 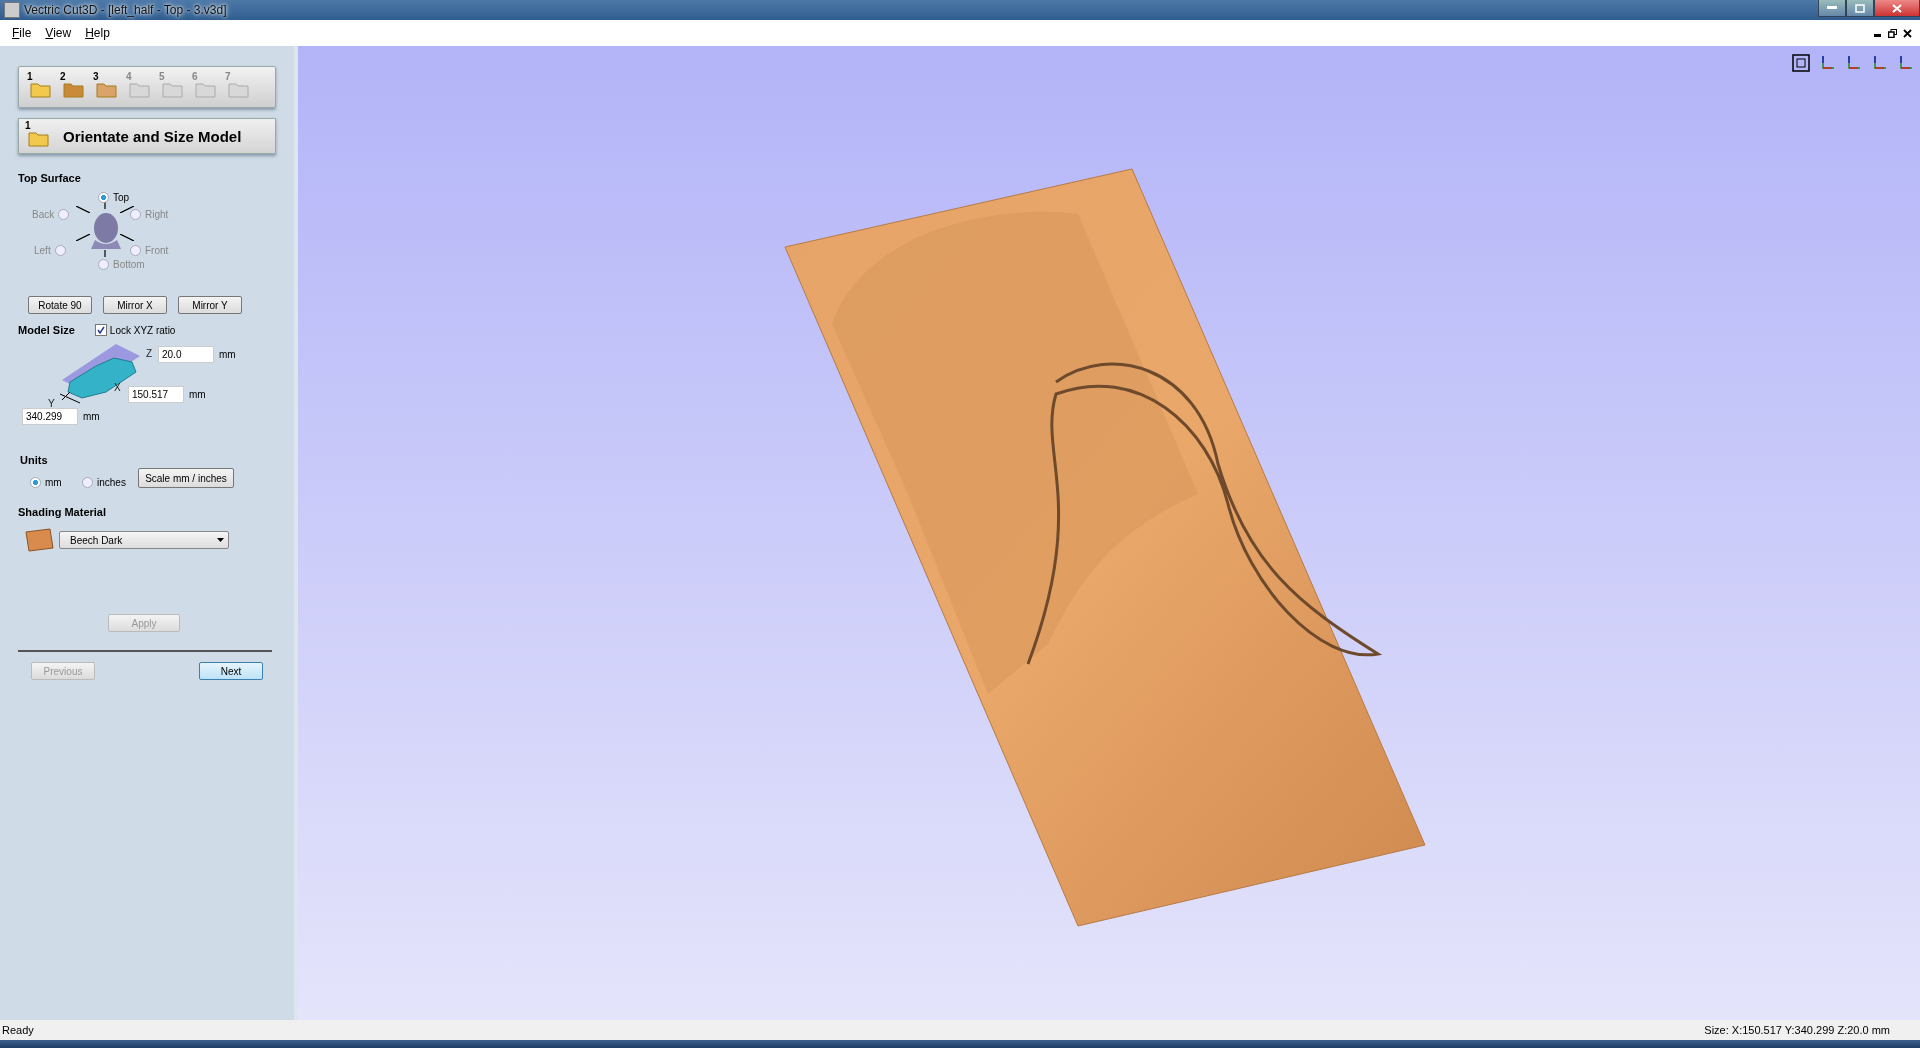 What do you see at coordinates (152, 136) in the screenshot?
I see `step-title: Orientate and Size Model` at bounding box center [152, 136].